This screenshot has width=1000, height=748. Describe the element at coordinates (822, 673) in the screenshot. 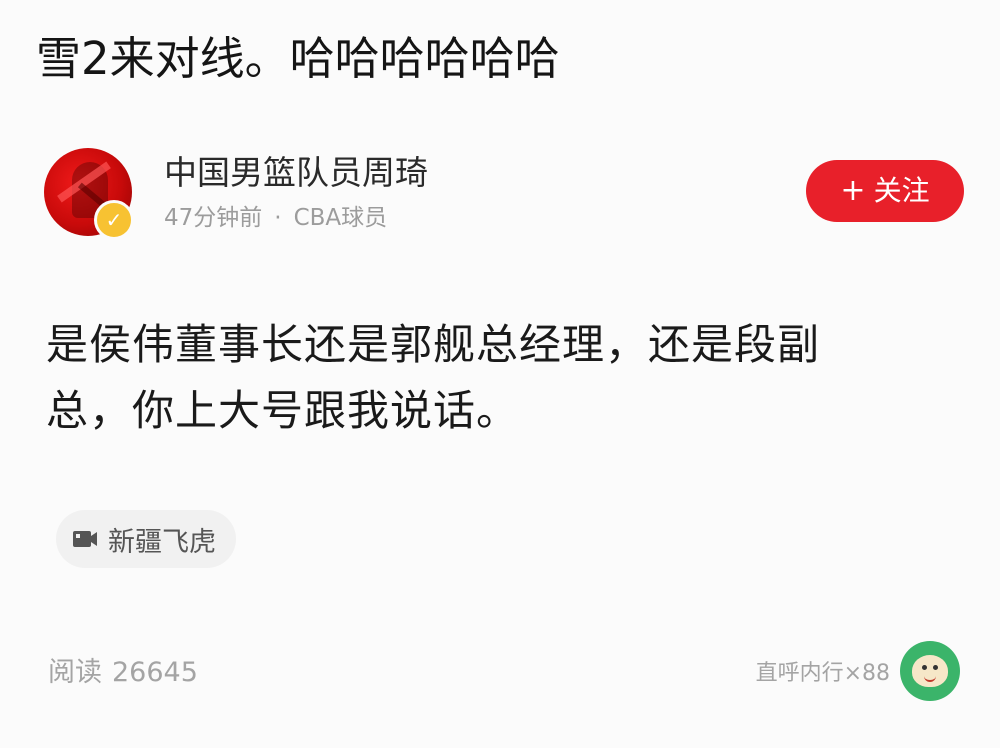

I see `reward-text: 直呼内行×88` at that location.